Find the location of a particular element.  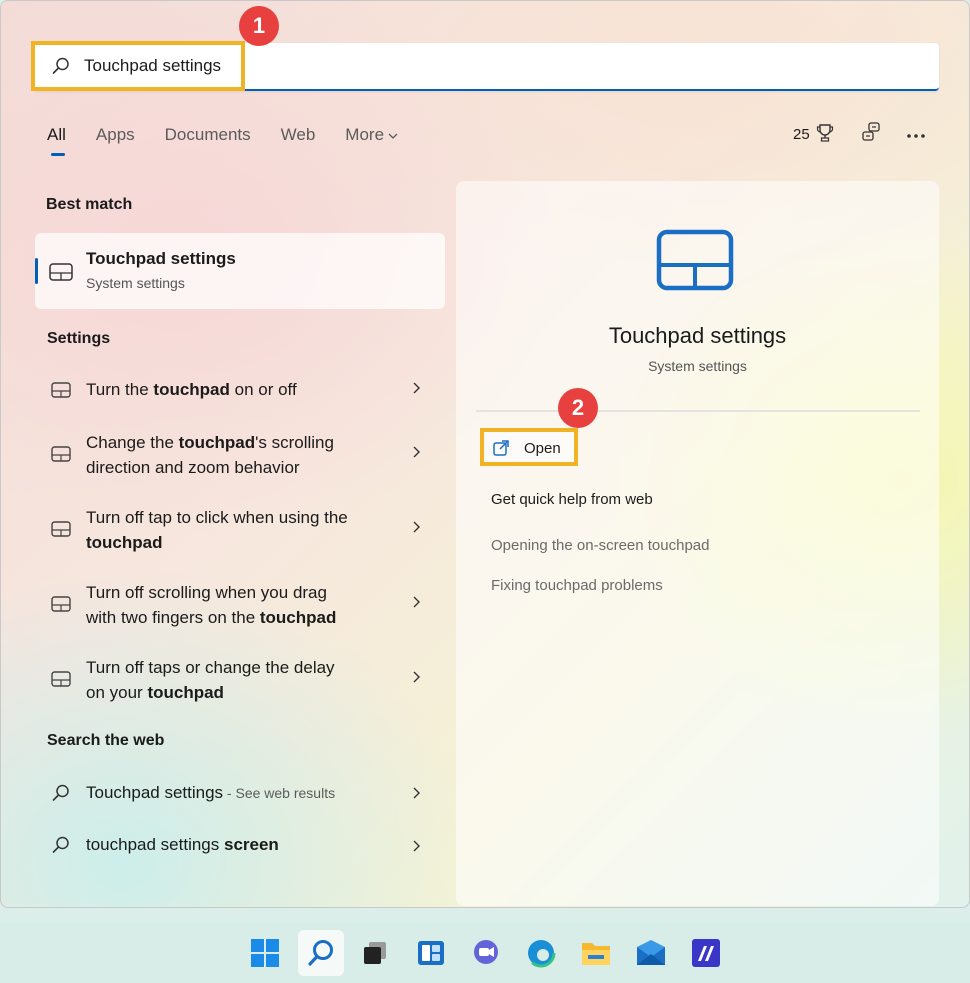

widgets-icon is located at coordinates (431, 953).